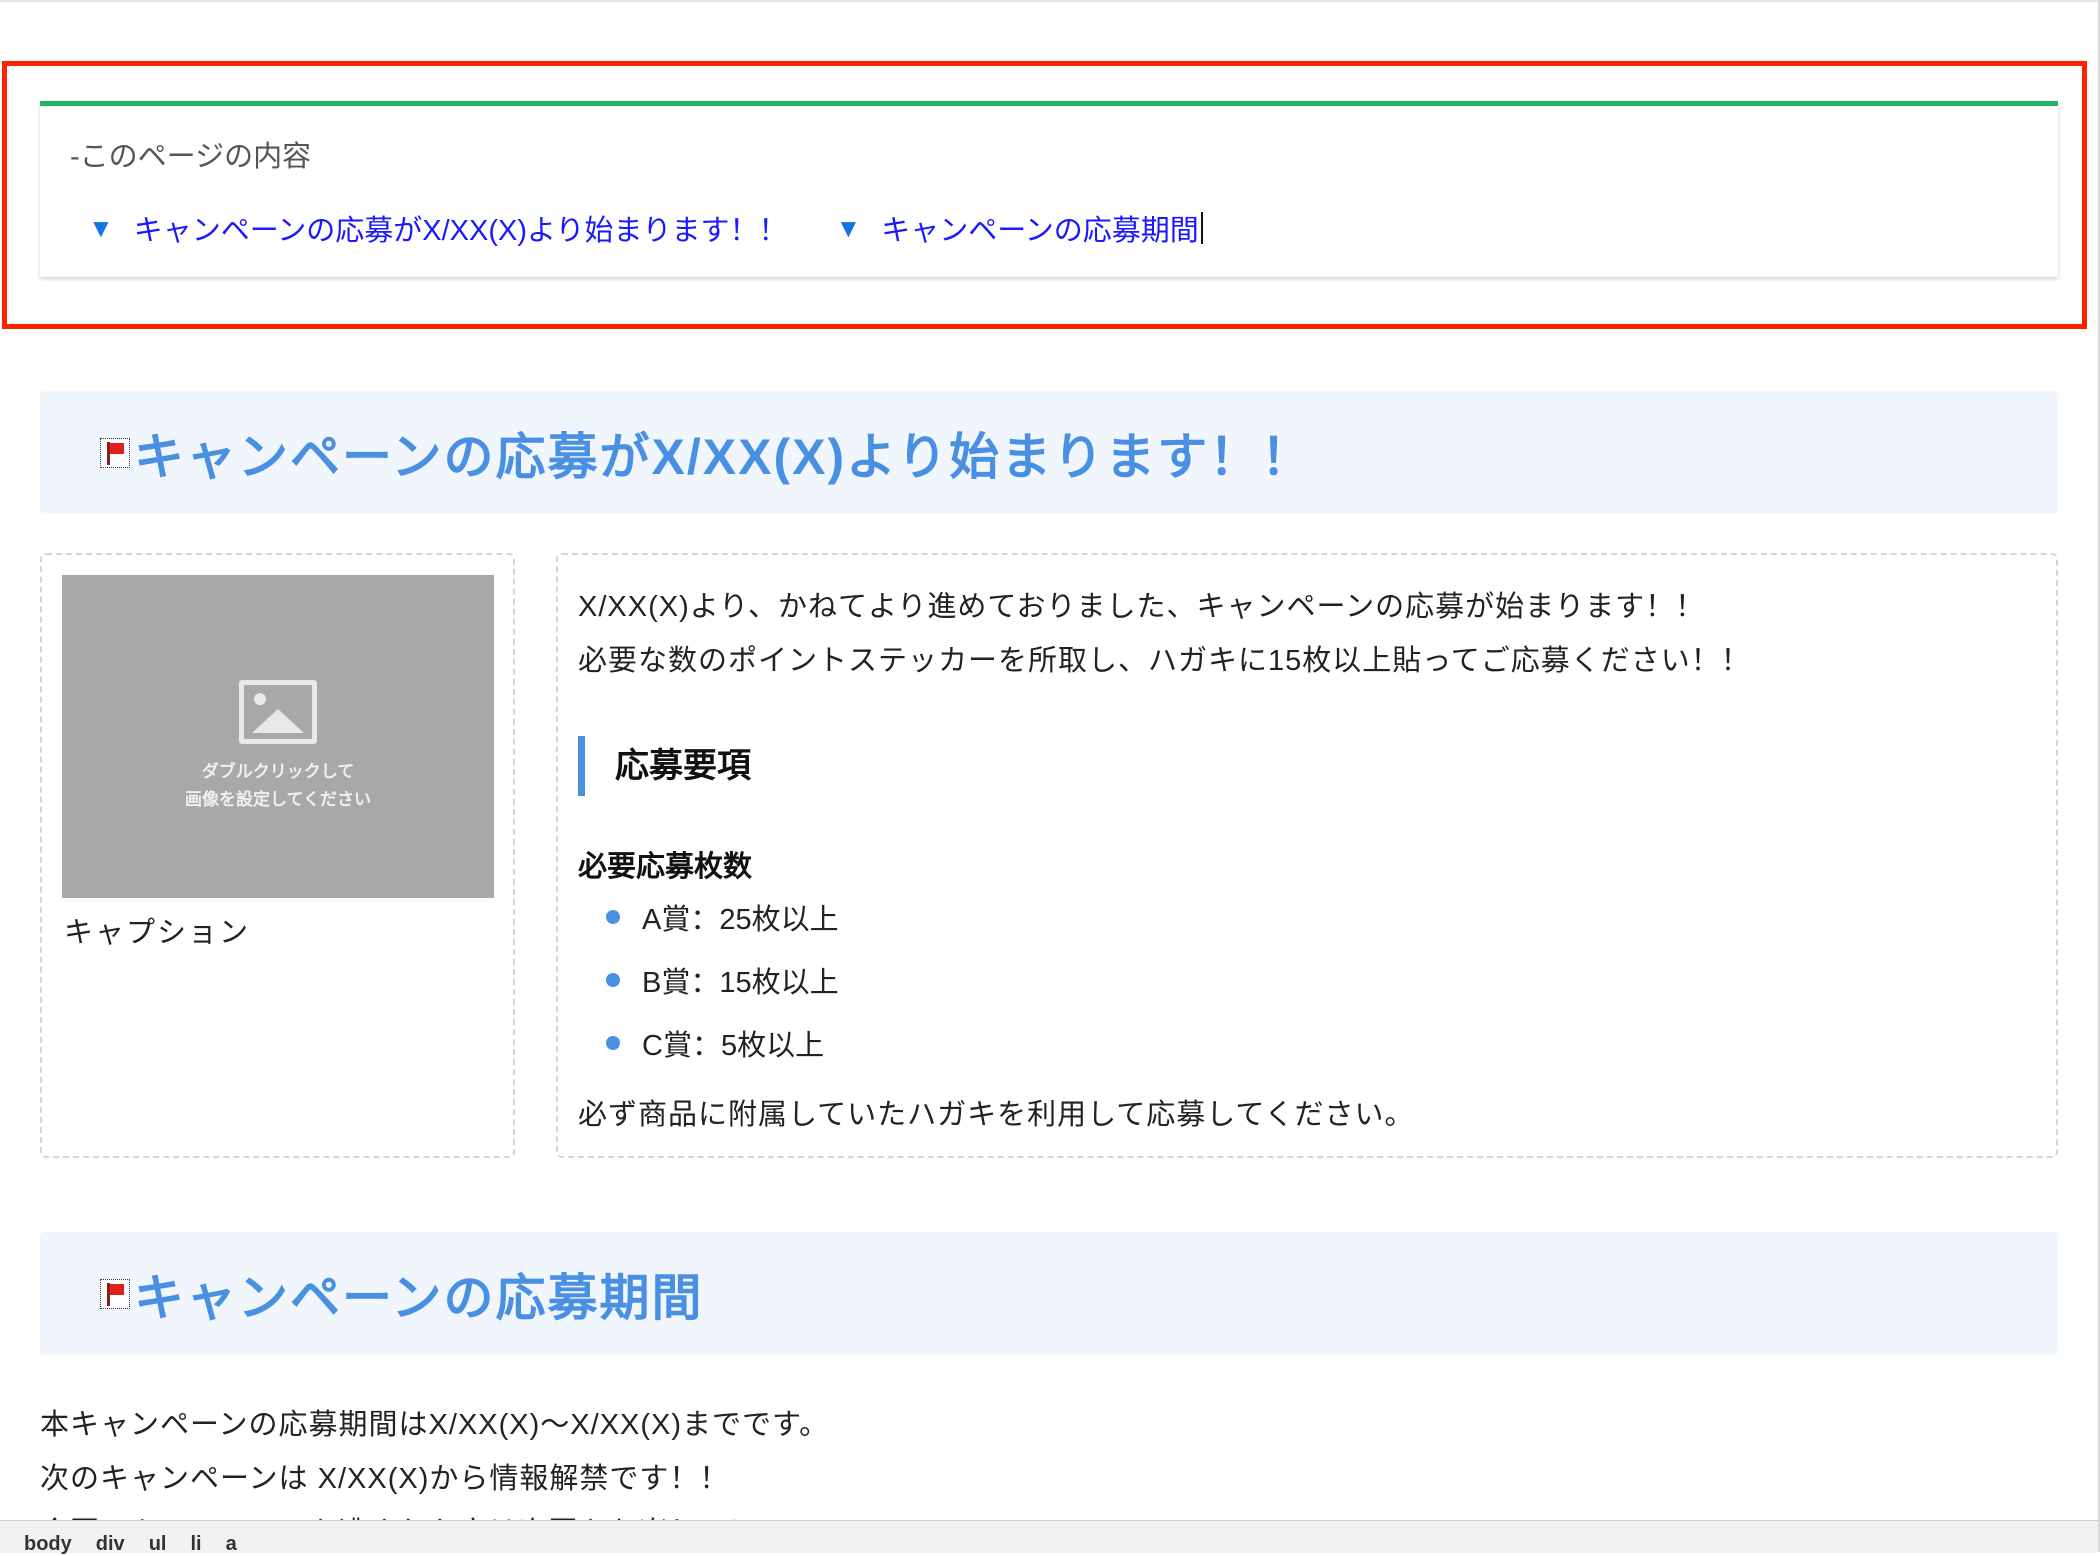 The image size is (2100, 1556). What do you see at coordinates (429, 1514) in the screenshot?
I see `paragraph: 今回のキャンペーンを逃された方は次回をお楽しみに！！` at bounding box center [429, 1514].